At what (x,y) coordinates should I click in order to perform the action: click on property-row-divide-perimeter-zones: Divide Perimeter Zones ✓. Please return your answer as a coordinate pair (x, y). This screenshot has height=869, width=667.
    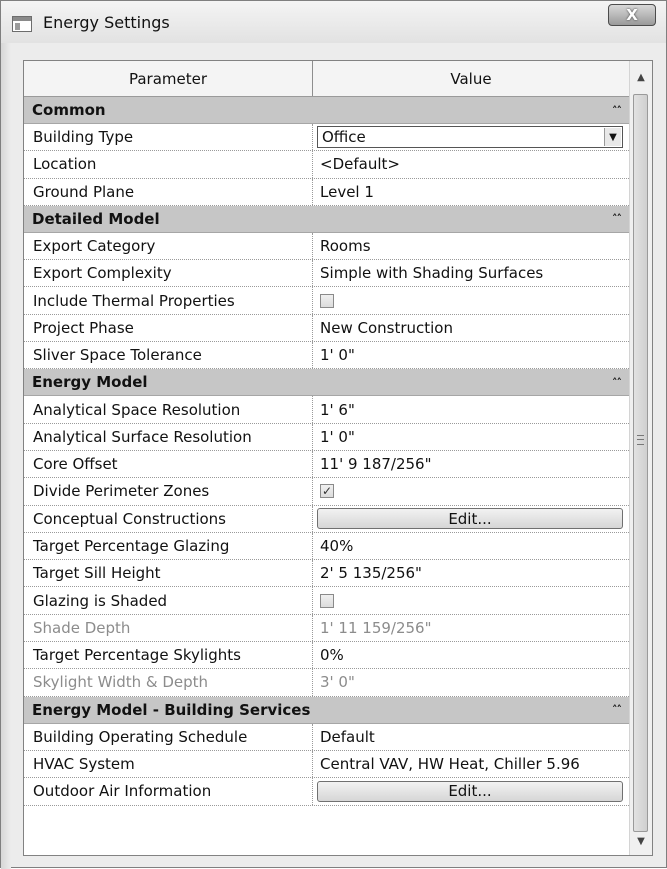
    Looking at the image, I should click on (326, 492).